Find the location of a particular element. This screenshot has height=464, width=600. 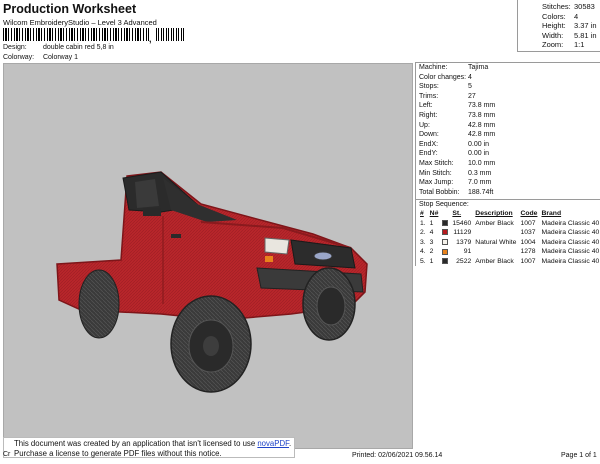

page-title: Production Worksheet is located at coordinates (70, 9).